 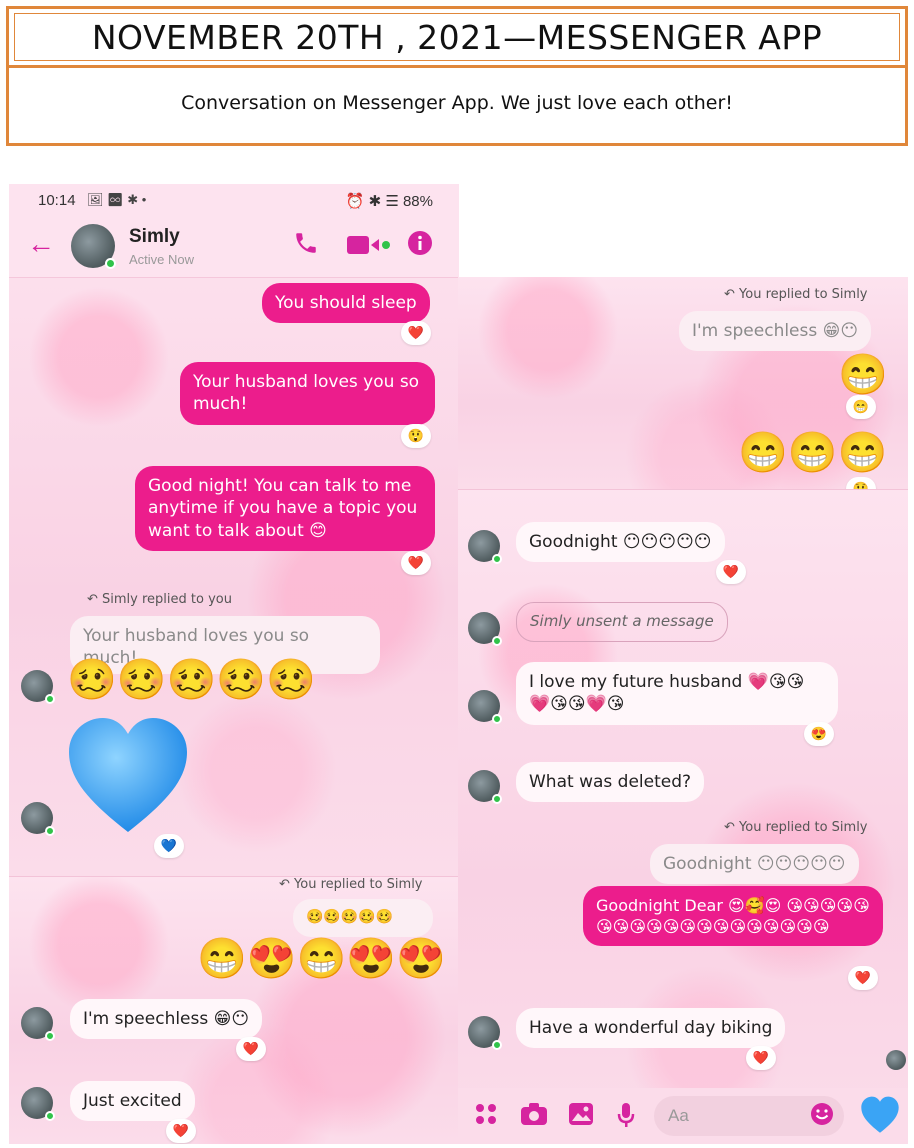 What do you see at coordinates (819, 734) in the screenshot?
I see `reaction-badge: 😍` at bounding box center [819, 734].